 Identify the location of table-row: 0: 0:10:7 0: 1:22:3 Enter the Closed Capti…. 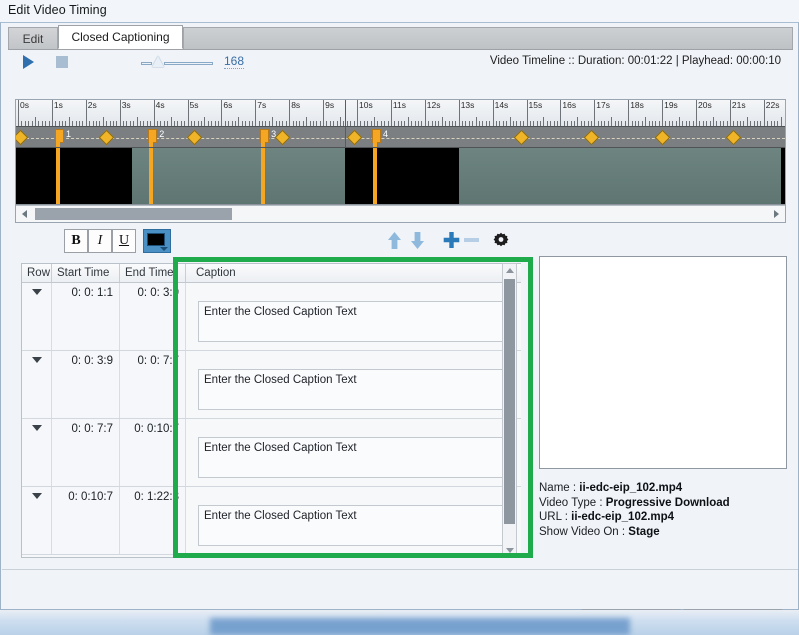
(271, 521).